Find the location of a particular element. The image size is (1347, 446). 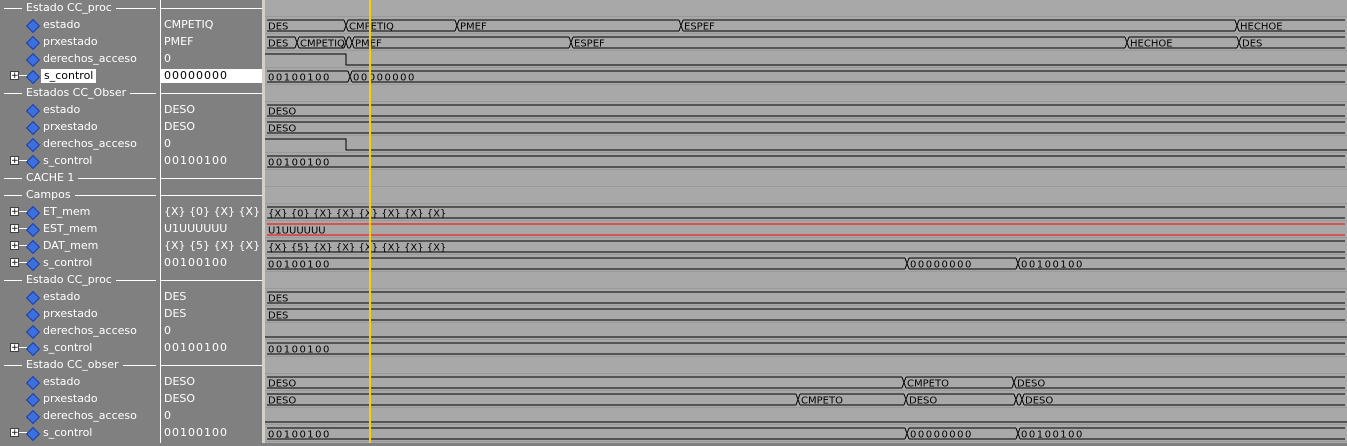

signal-name: EST_mem is located at coordinates (70, 229).